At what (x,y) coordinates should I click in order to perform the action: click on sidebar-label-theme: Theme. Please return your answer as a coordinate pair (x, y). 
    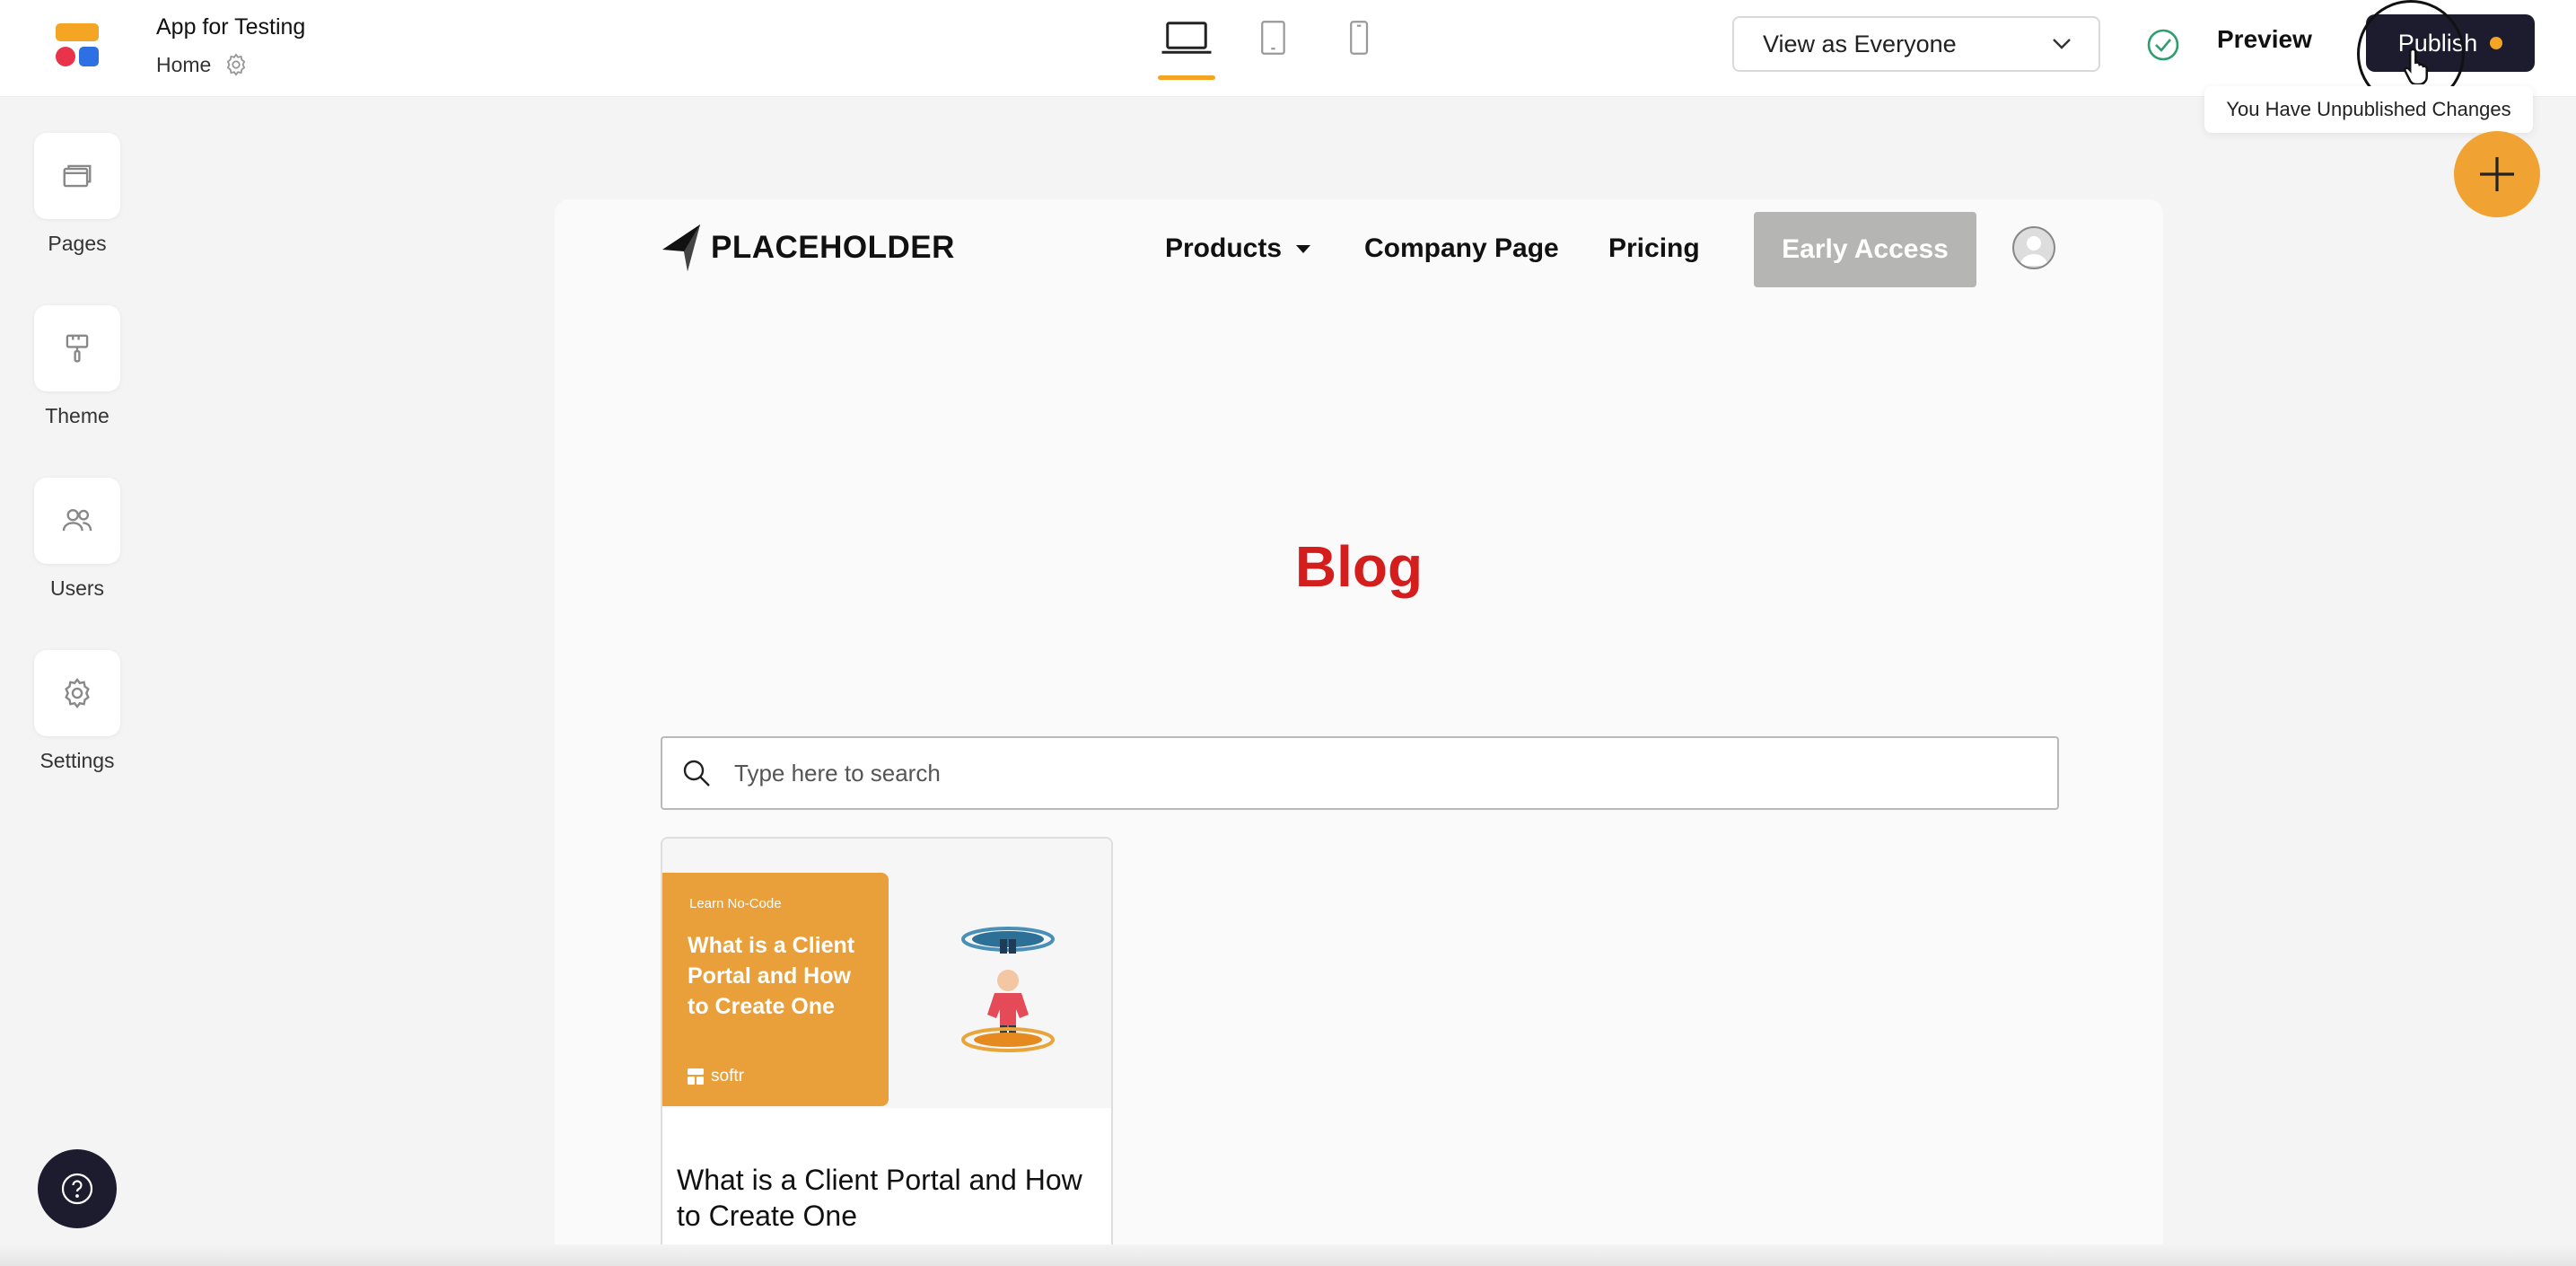
    Looking at the image, I should click on (77, 415).